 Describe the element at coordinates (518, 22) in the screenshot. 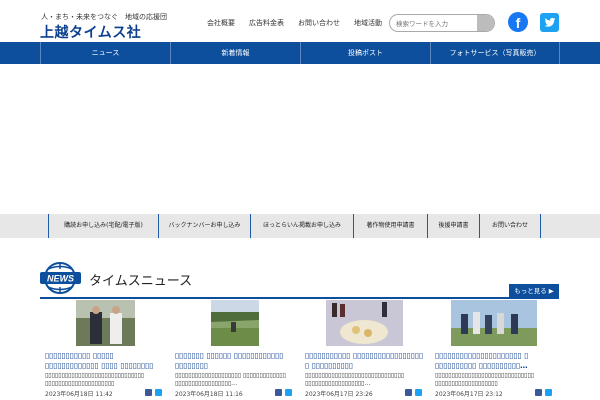

I see `facebook-icon: f` at that location.